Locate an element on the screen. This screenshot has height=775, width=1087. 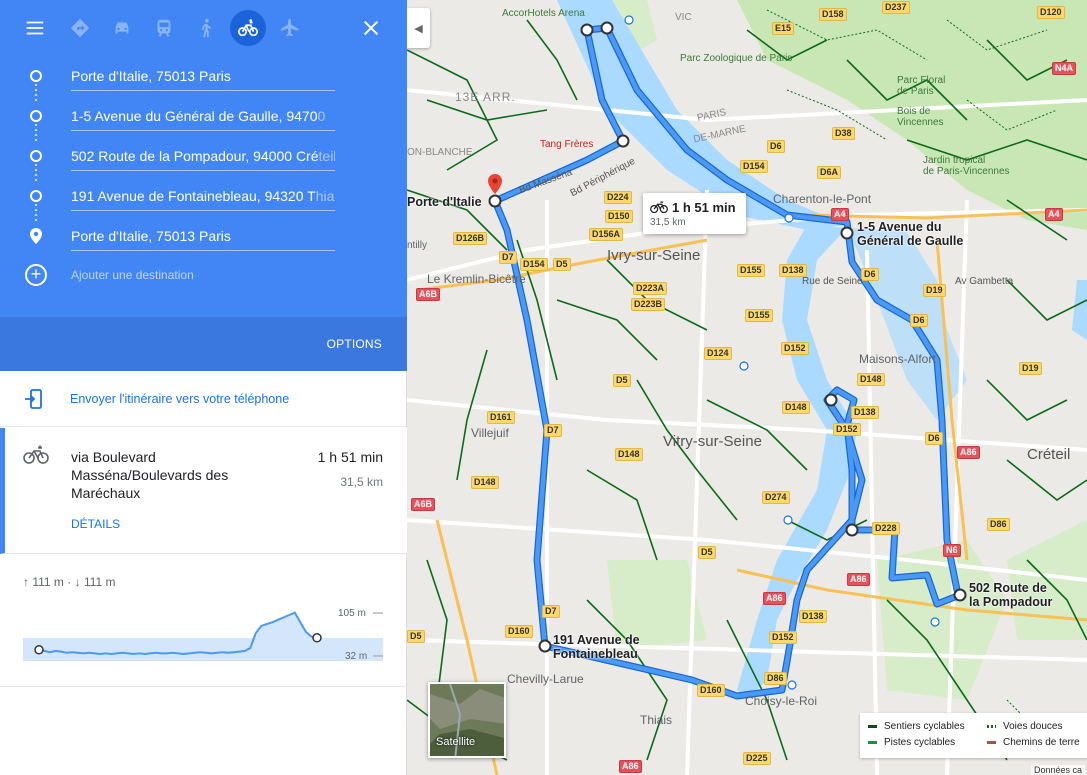
road-label-d38: D38 is located at coordinates (843, 133).